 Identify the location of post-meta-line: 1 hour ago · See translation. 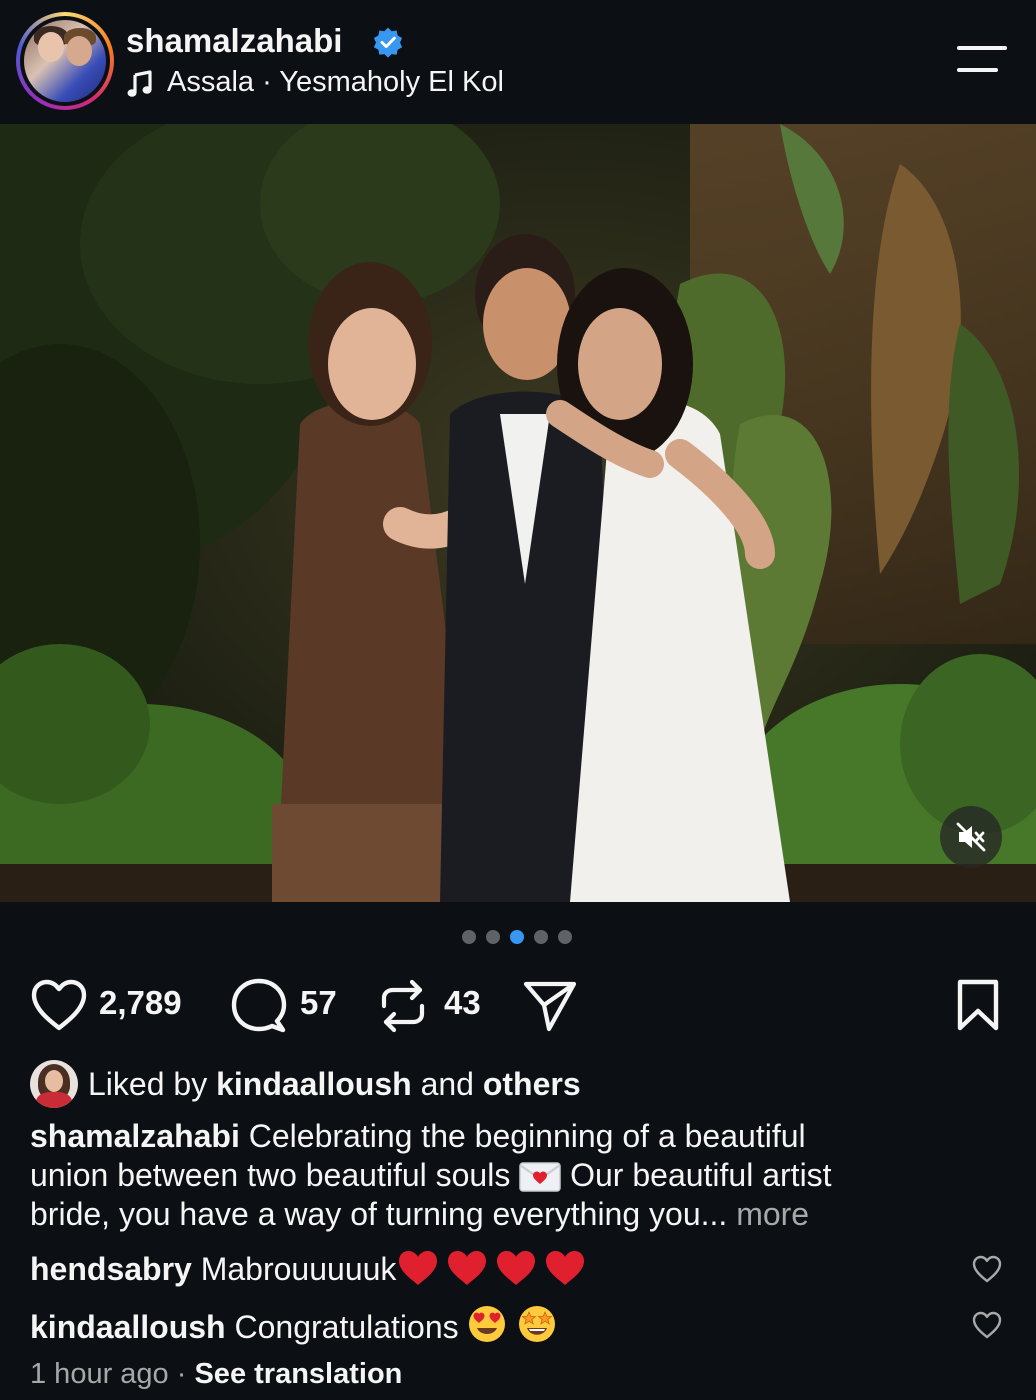
(216, 1374).